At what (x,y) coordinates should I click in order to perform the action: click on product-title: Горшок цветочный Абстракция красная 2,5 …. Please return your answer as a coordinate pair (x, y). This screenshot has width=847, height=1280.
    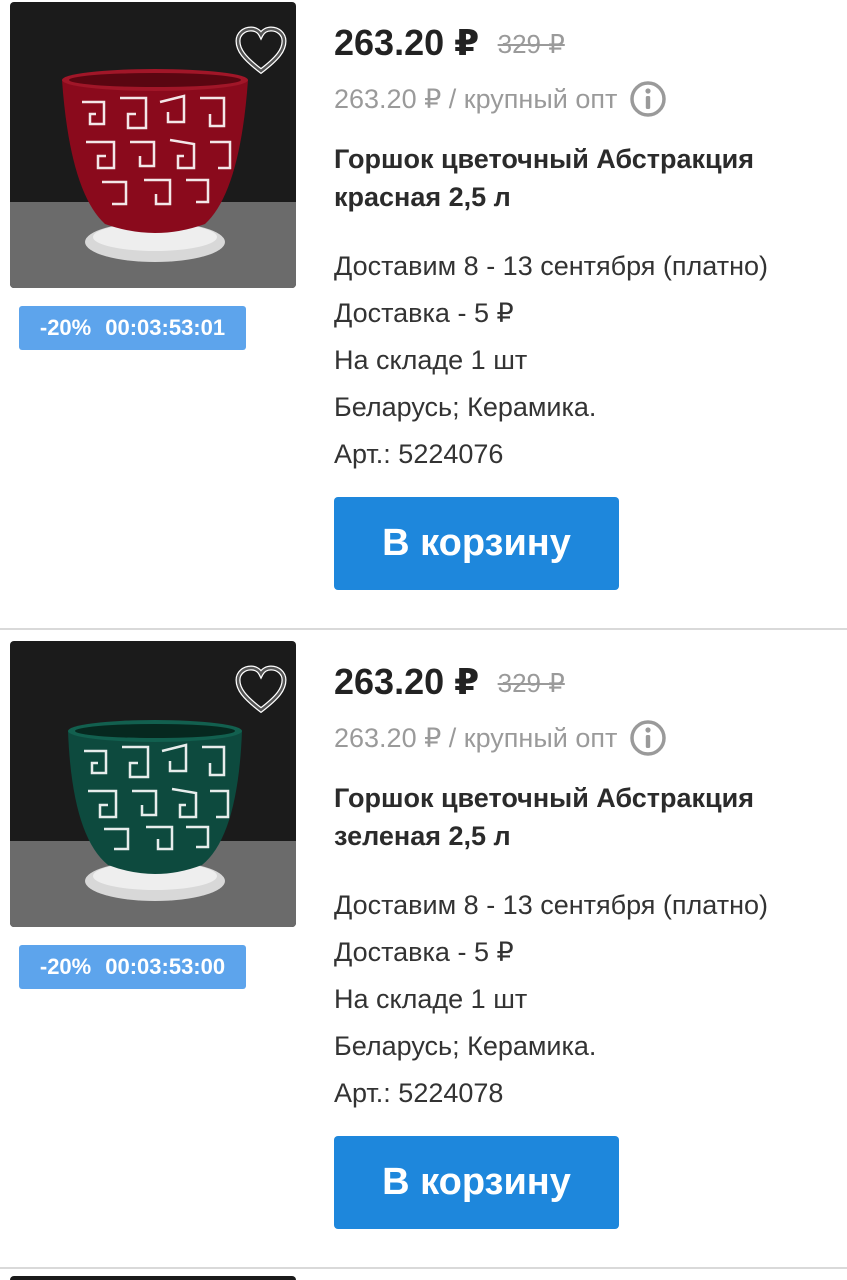
    Looking at the image, I should click on (579, 178).